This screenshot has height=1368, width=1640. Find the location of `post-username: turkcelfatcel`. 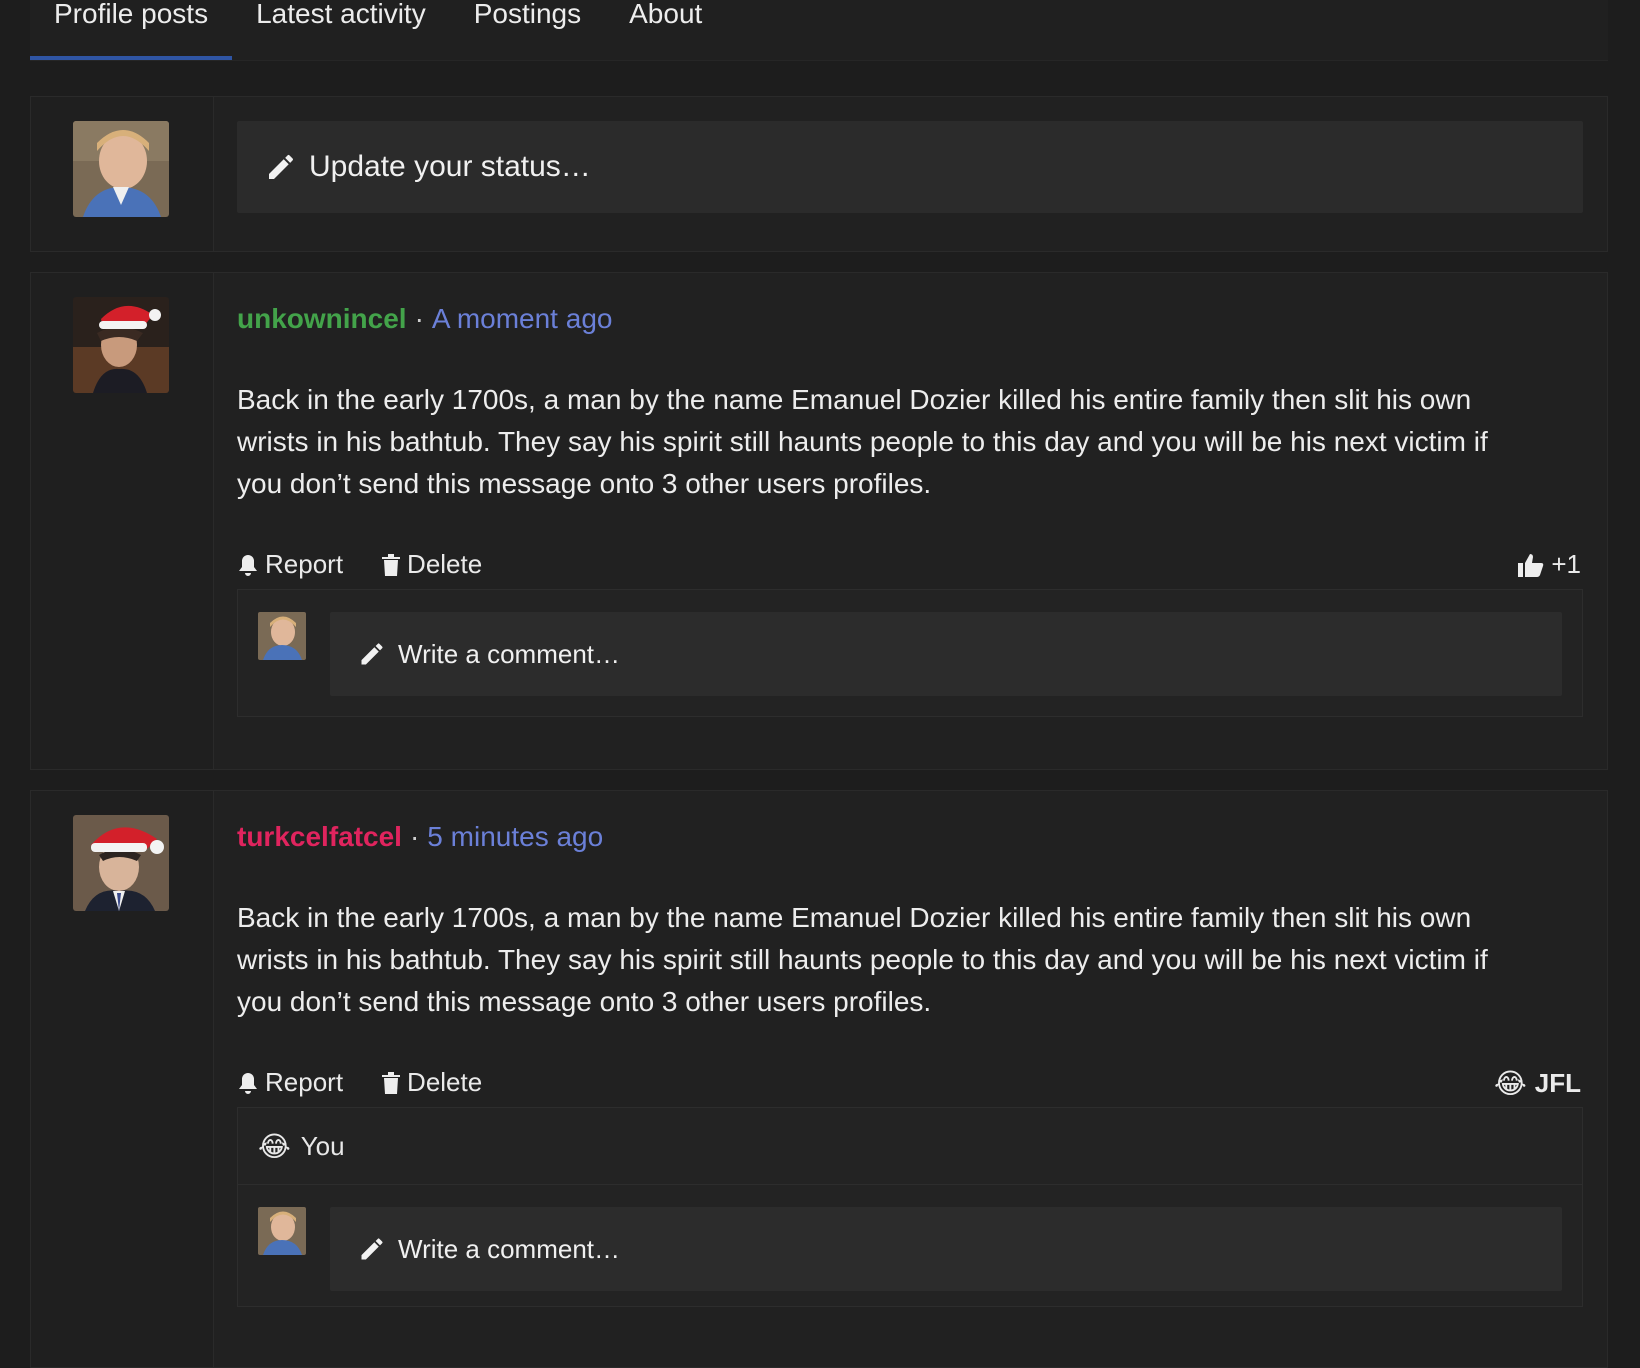

post-username: turkcelfatcel is located at coordinates (319, 836).